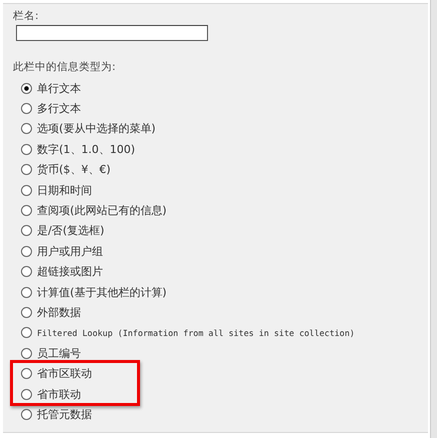 Image resolution: width=437 pixels, height=438 pixels. Describe the element at coordinates (59, 108) in the screenshot. I see `option-label: 多行文本` at that location.